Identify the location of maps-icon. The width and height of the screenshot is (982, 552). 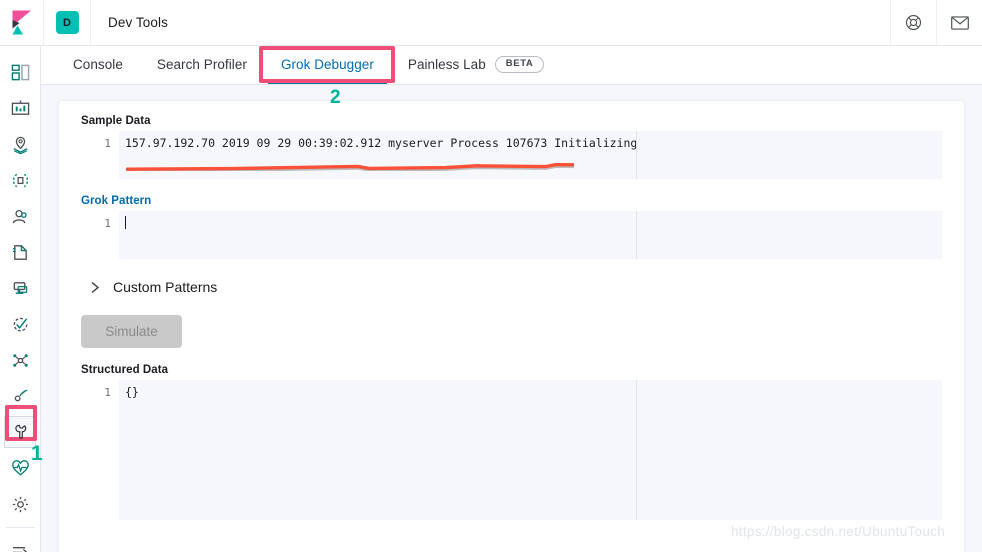
(20, 145).